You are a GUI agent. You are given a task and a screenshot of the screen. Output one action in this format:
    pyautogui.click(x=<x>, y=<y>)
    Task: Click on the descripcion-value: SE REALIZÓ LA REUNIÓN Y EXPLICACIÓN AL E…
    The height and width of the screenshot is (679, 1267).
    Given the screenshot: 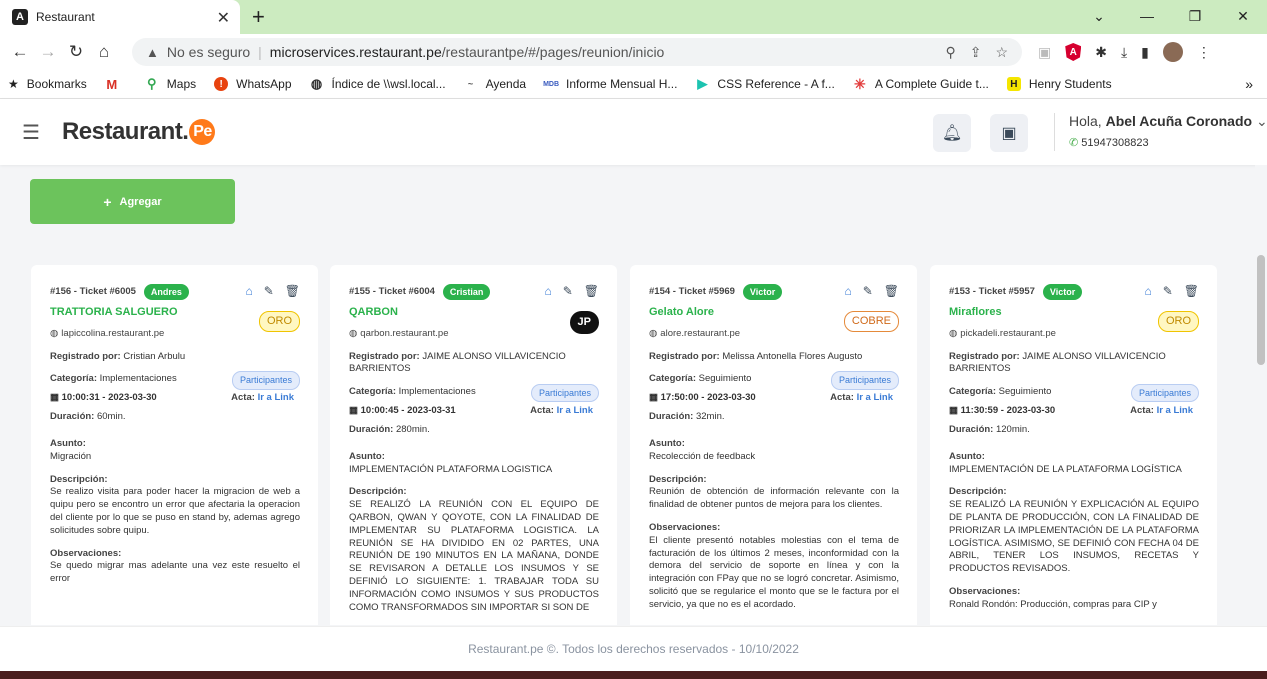 What is the action you would take?
    pyautogui.click(x=1074, y=537)
    